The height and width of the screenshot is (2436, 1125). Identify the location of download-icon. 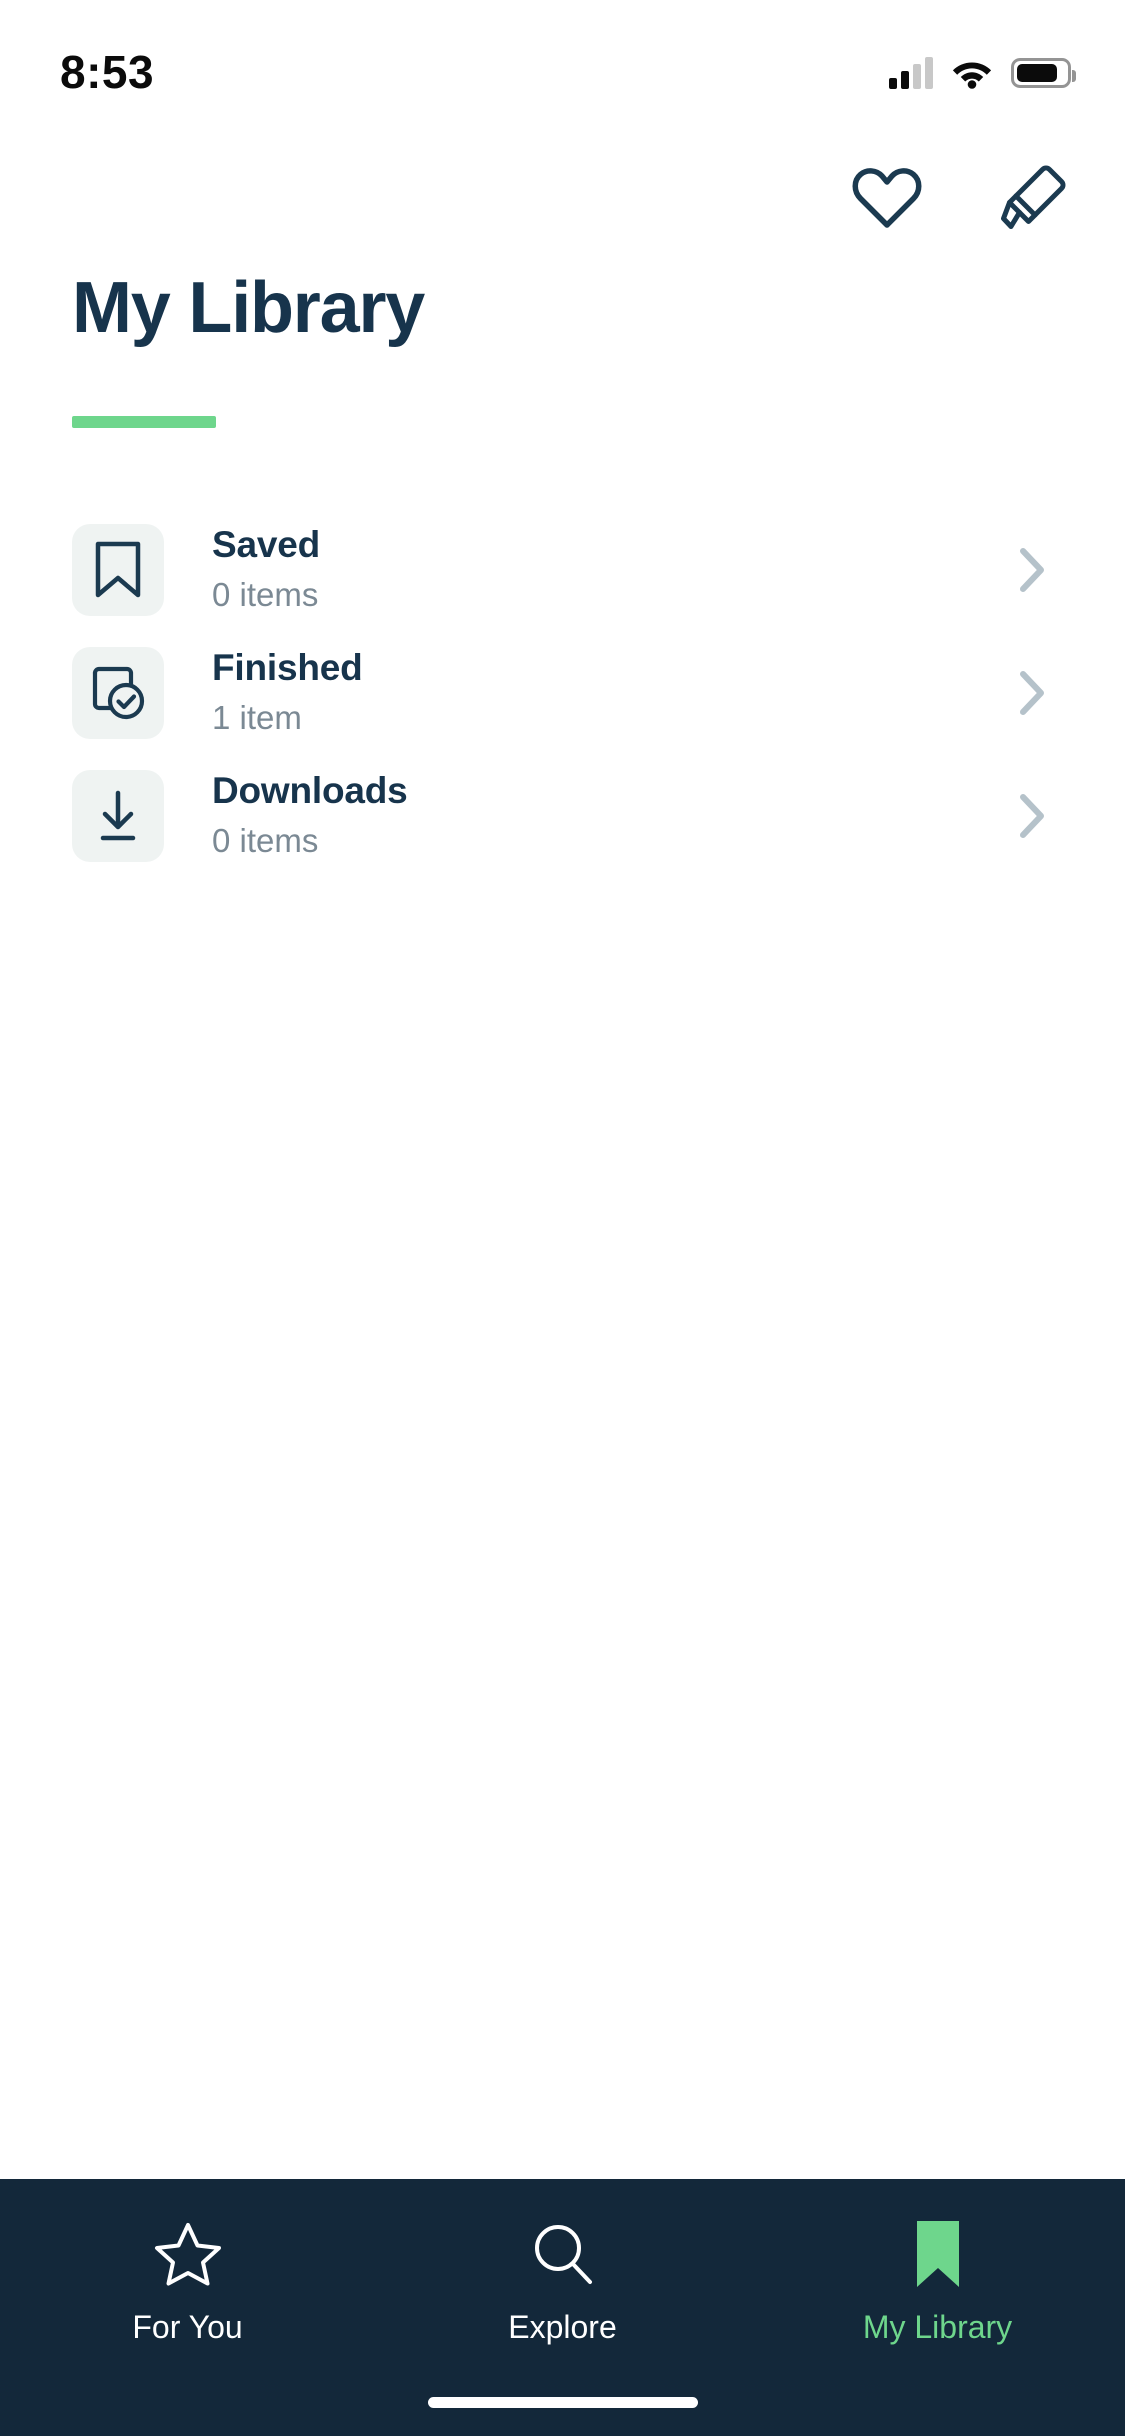
(118, 815).